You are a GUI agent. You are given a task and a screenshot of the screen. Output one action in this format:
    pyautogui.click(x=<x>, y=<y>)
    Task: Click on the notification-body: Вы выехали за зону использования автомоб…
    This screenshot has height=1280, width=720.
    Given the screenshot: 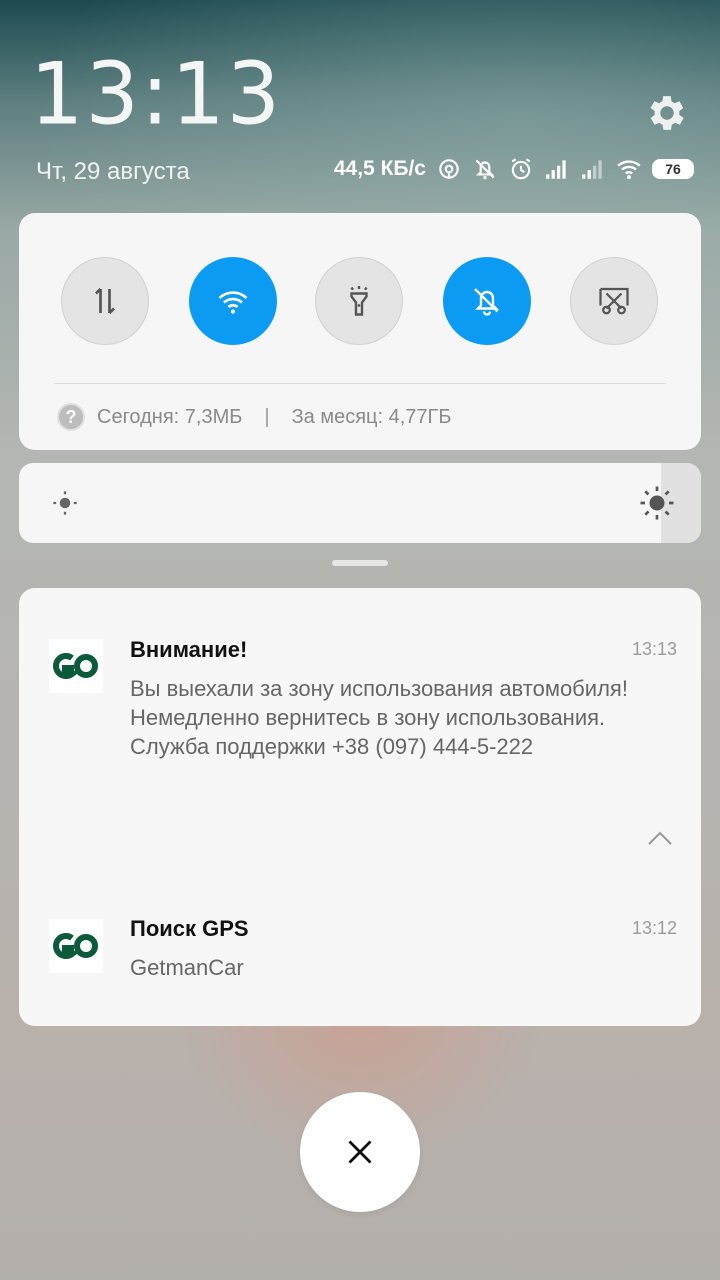 What is the action you would take?
    pyautogui.click(x=385, y=717)
    